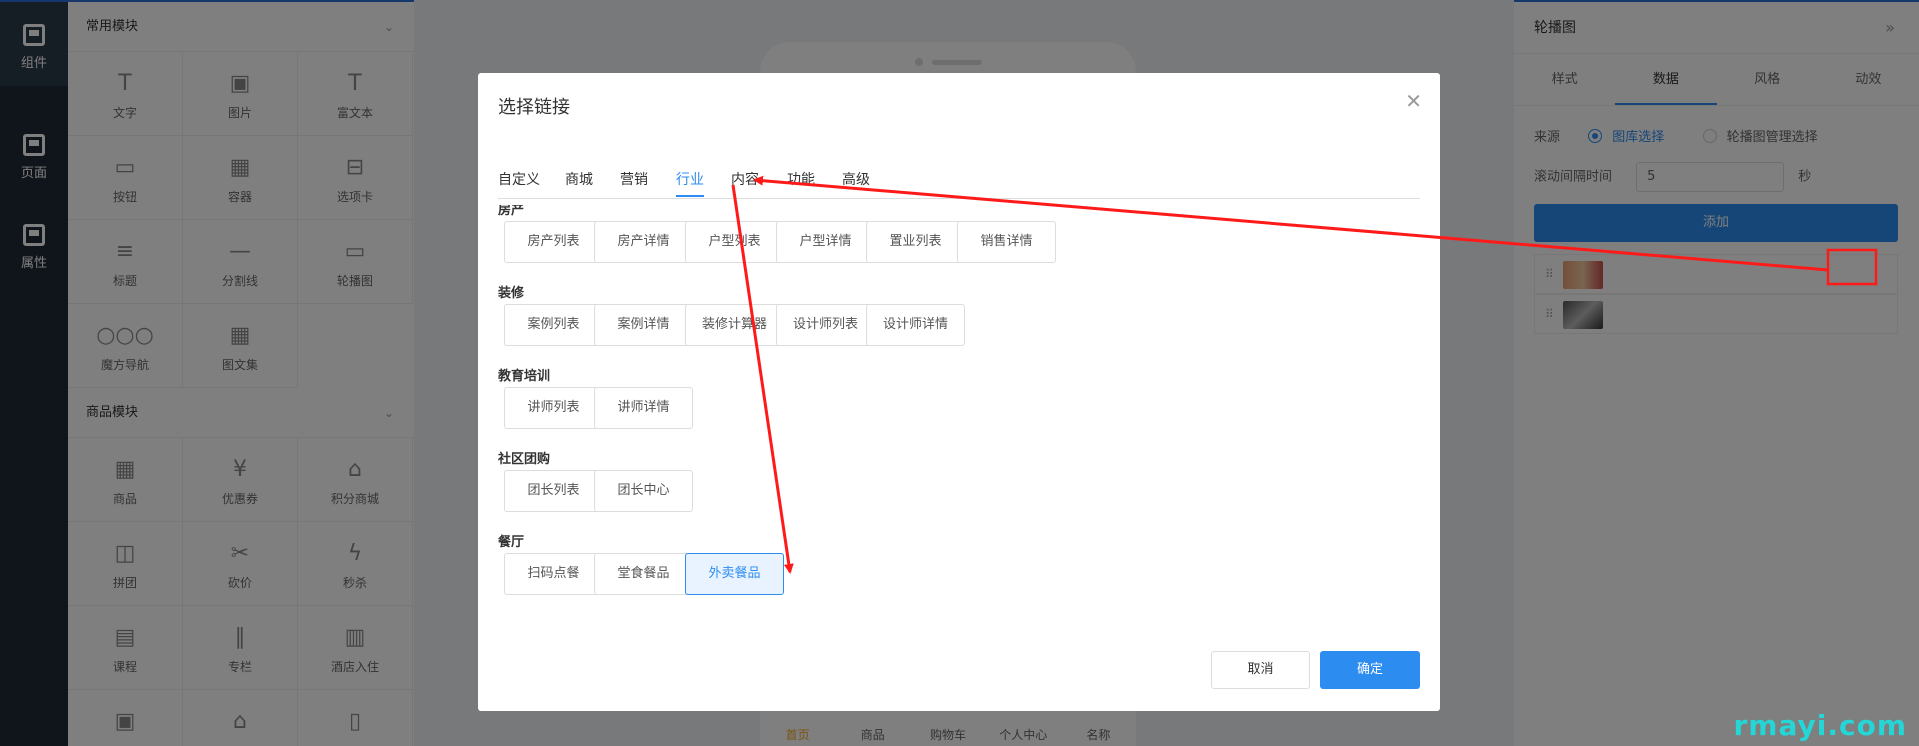 This screenshot has width=1919, height=746. What do you see at coordinates (1260, 670) in the screenshot?
I see `cancel-button: 取消` at bounding box center [1260, 670].